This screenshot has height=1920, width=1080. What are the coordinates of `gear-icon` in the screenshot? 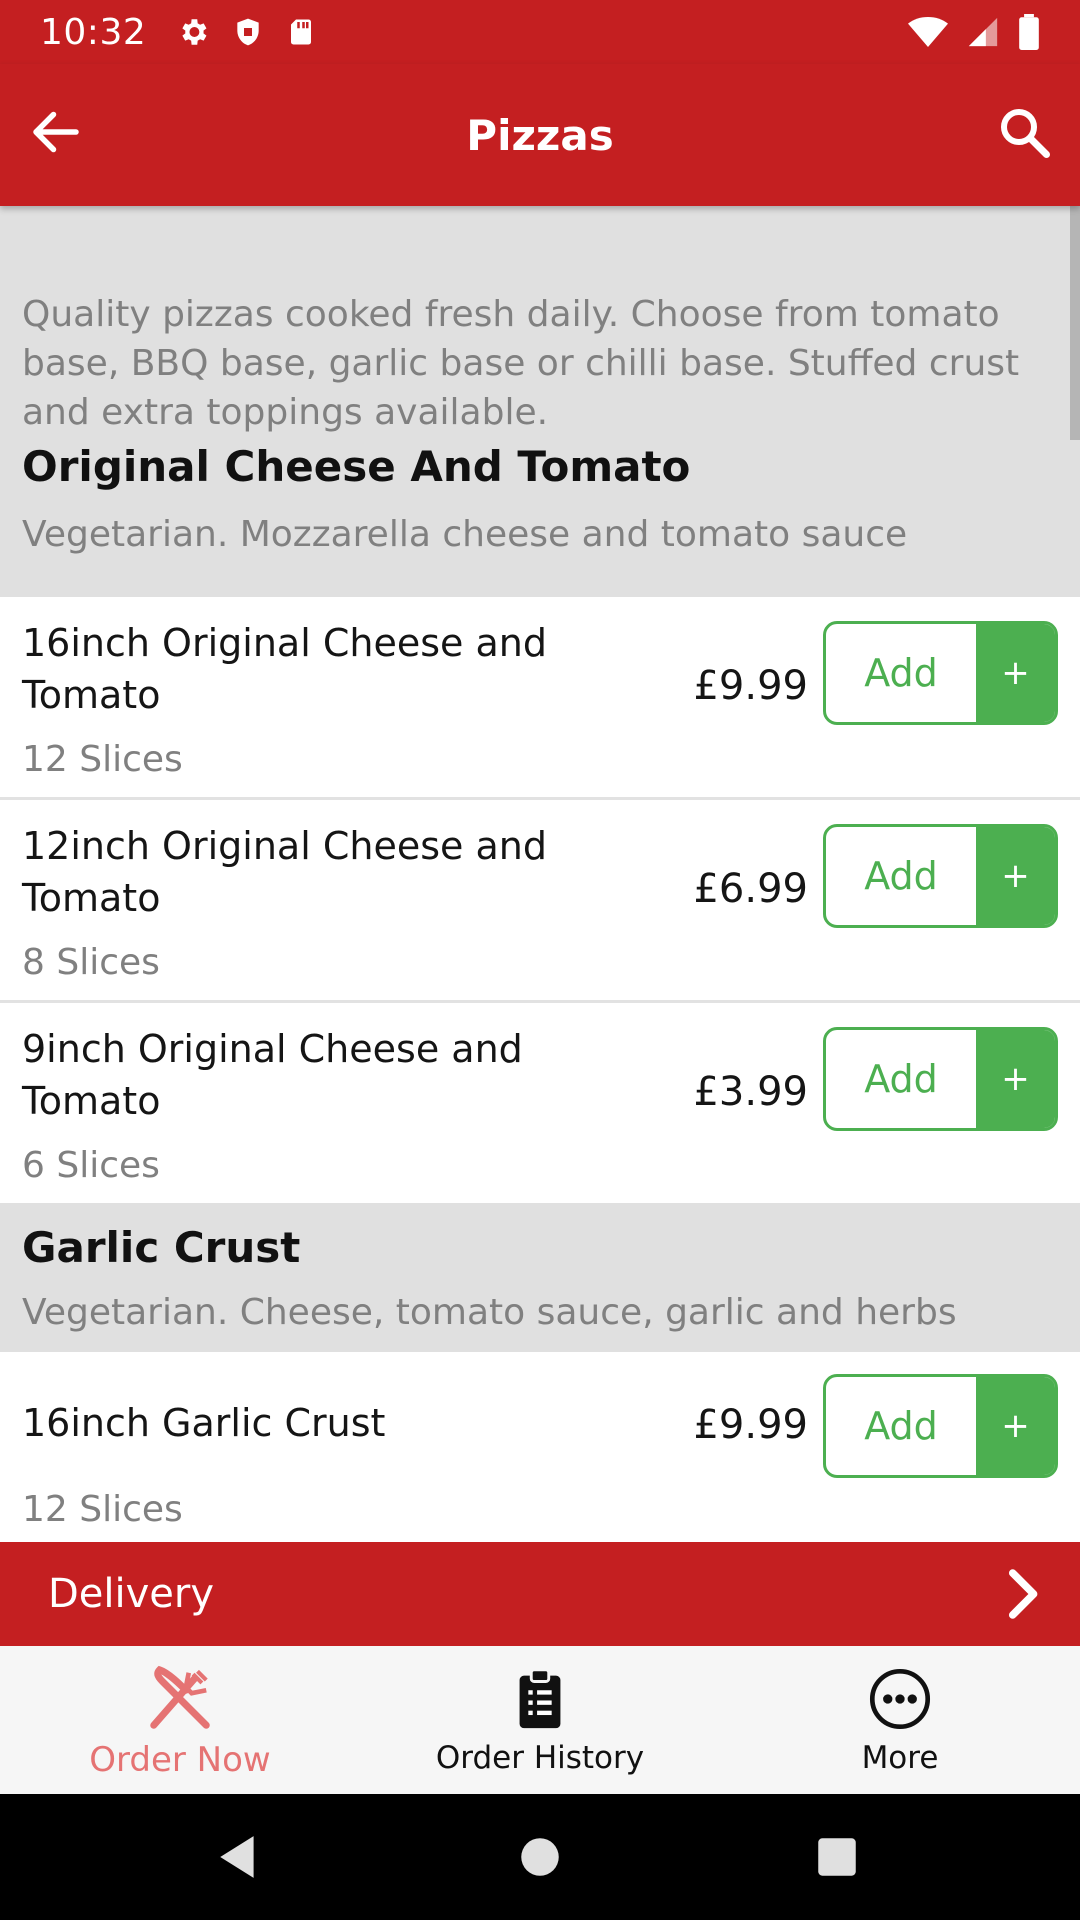 It's located at (194, 32).